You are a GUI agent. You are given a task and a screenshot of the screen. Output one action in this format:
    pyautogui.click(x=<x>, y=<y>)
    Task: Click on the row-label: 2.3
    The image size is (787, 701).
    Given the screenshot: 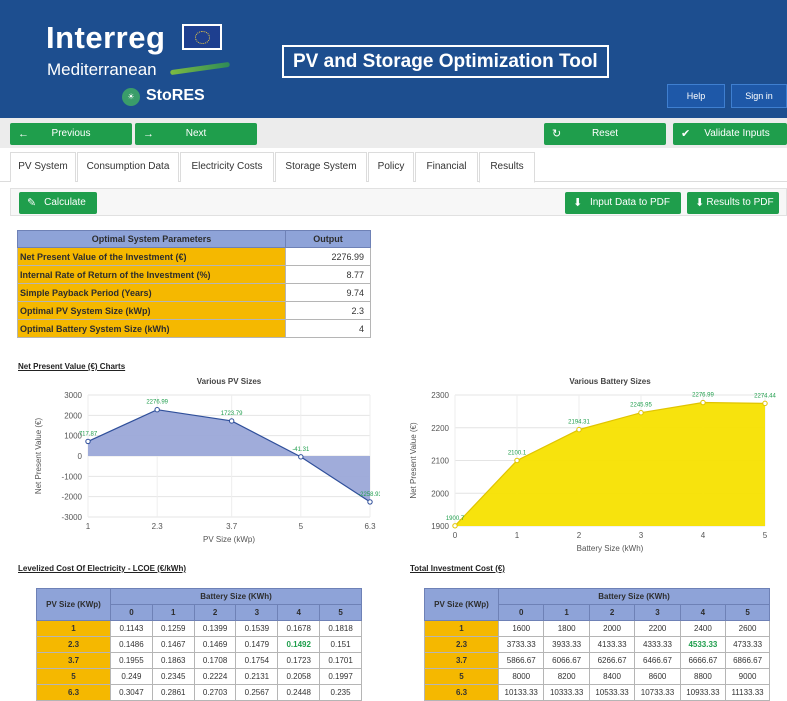 What is the action you would take?
    pyautogui.click(x=73, y=644)
    